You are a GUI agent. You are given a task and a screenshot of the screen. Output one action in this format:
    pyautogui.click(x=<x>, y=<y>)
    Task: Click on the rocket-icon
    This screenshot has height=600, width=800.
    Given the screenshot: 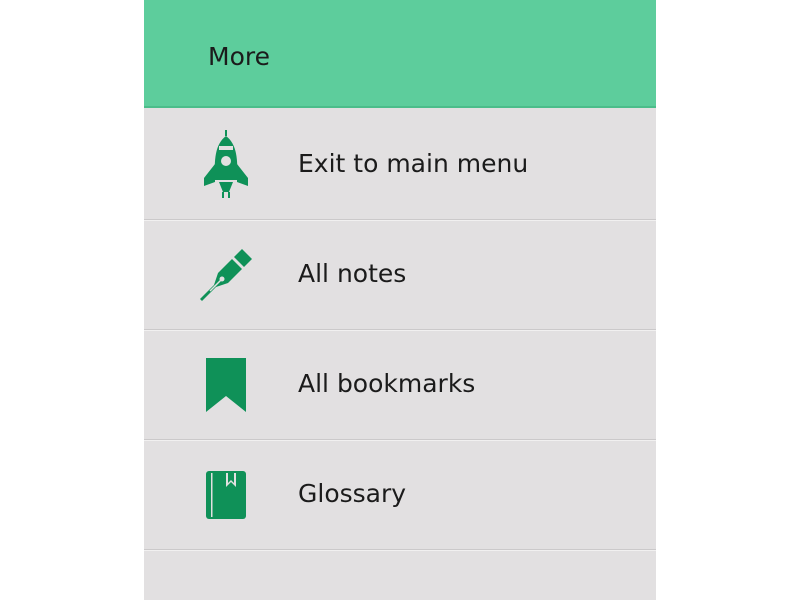 What is the action you would take?
    pyautogui.click(x=226, y=164)
    